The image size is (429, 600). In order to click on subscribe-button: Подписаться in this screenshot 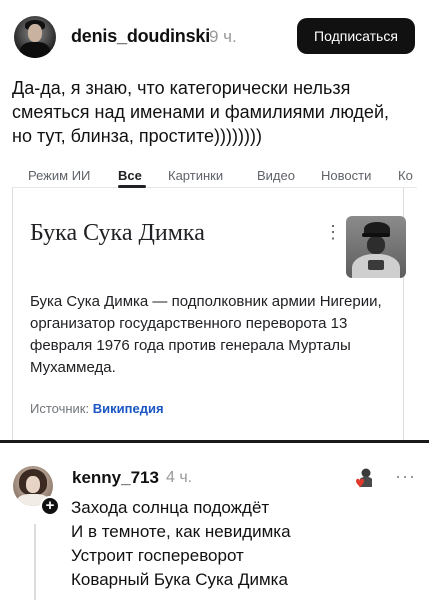, I will do `click(356, 36)`.